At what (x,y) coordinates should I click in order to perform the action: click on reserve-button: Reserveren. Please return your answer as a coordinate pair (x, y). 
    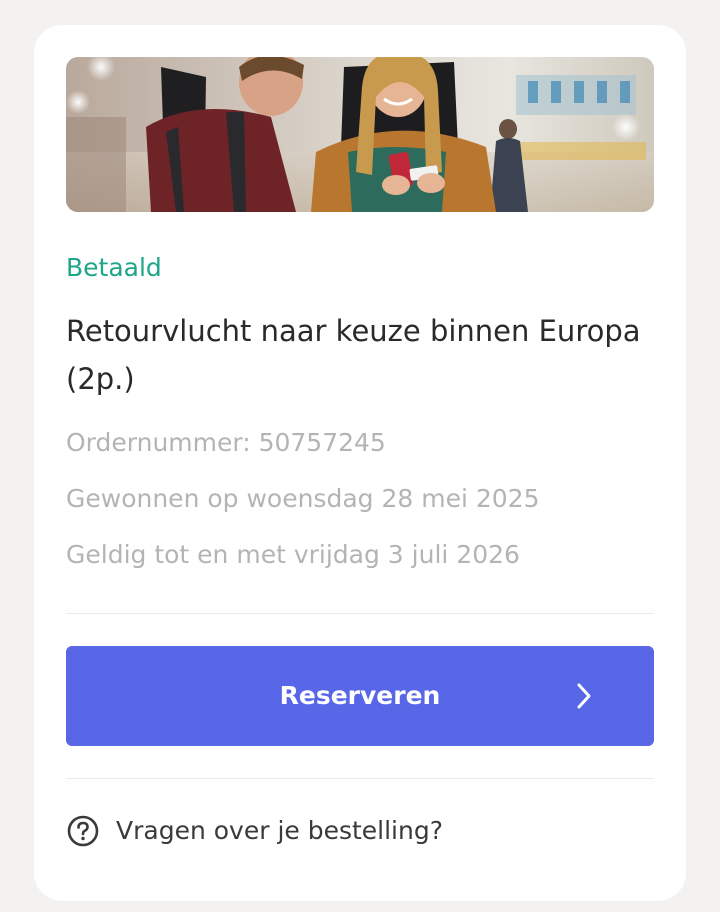
    Looking at the image, I should click on (360, 696).